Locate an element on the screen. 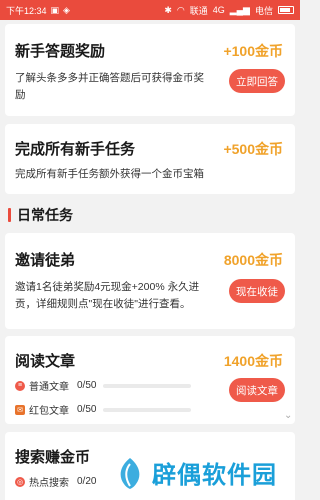  progress-row-redpacket: ✉ 红包文章 0/50 is located at coordinates (103, 409).